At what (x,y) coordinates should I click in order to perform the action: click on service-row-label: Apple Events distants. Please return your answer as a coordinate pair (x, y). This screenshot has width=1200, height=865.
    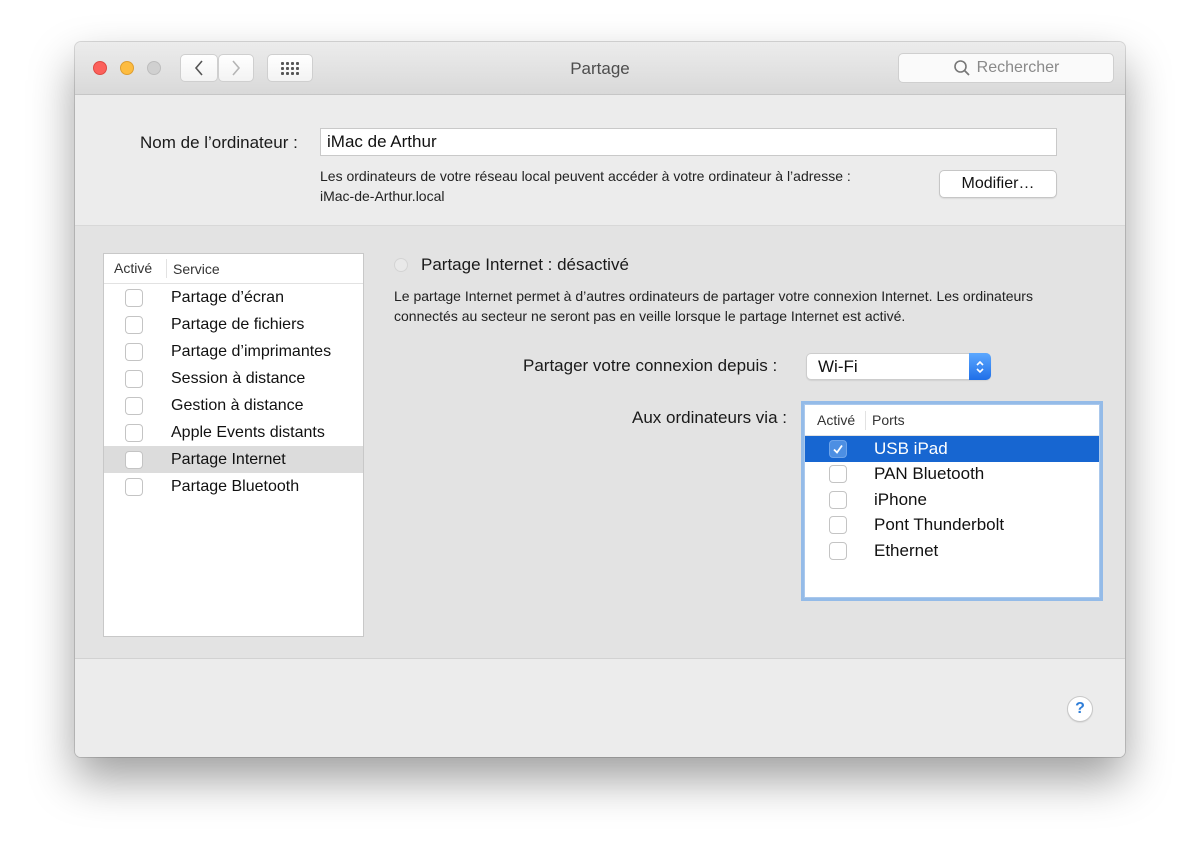
    Looking at the image, I should click on (248, 432).